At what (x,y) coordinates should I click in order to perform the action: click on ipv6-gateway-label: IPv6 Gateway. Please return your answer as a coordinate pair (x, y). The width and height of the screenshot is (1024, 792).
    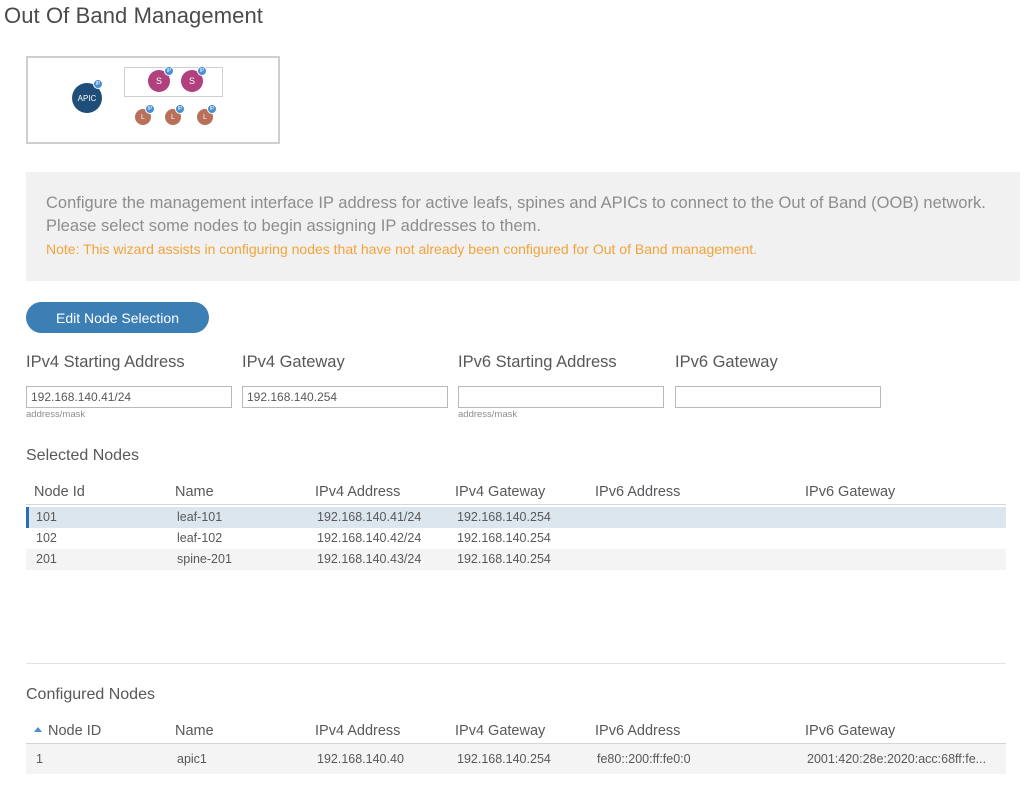
    Looking at the image, I should click on (726, 362).